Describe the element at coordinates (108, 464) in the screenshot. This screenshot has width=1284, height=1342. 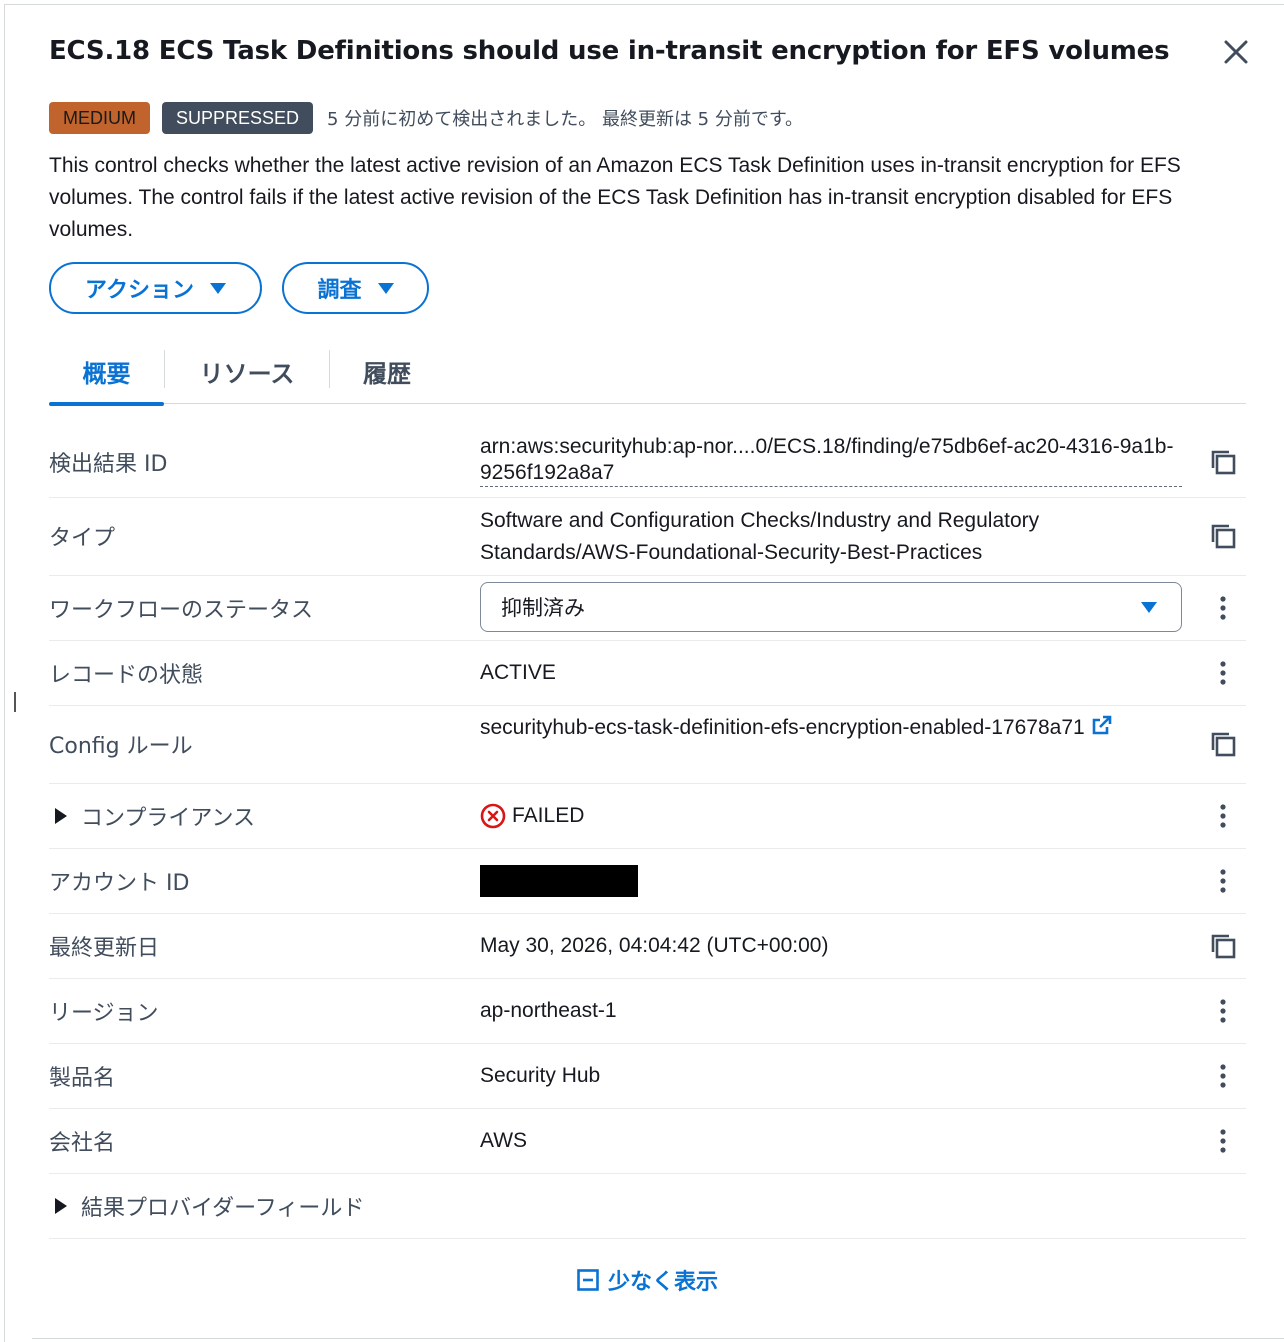
I see `finding-id-label: 検出結果 ID` at that location.